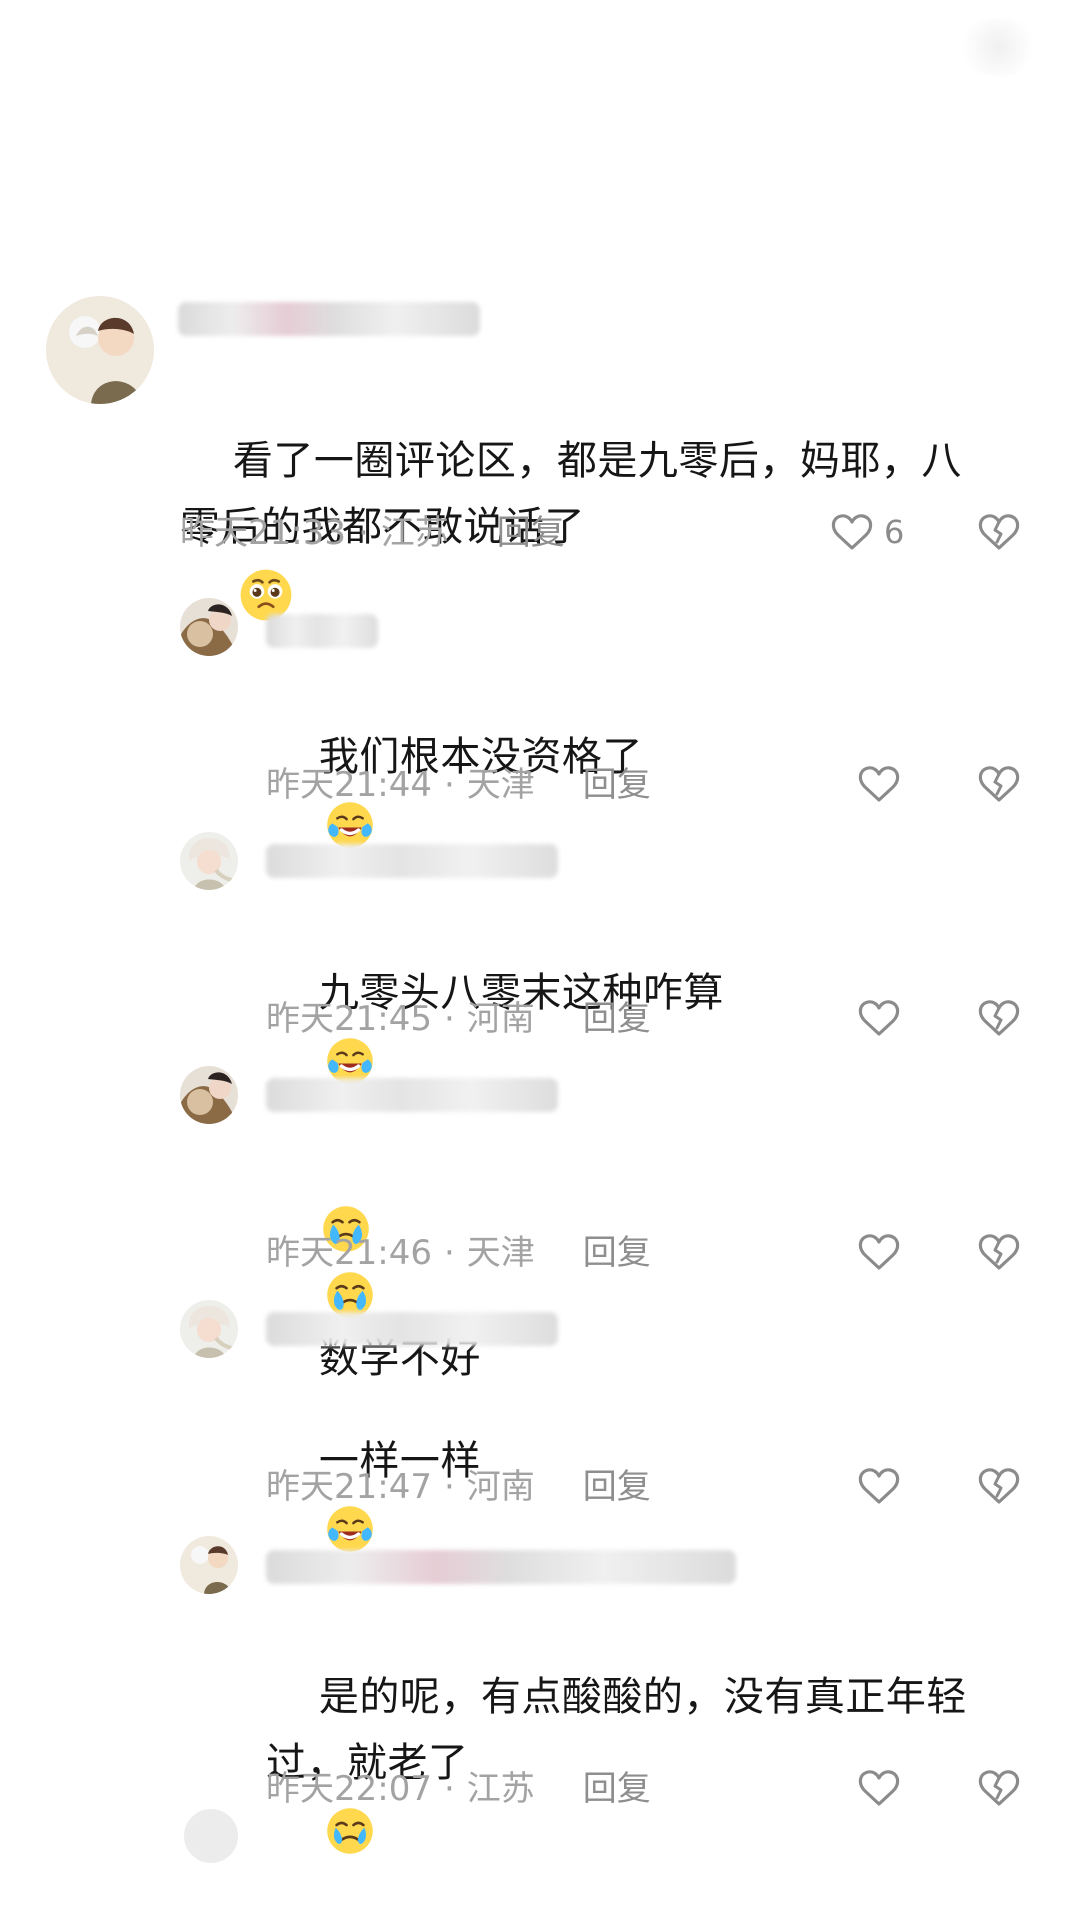 This screenshot has height=1928, width=1080. Describe the element at coordinates (372, 533) in the screenshot. I see `comment-meta: 昨天21:33 · 江苏 回复` at that location.